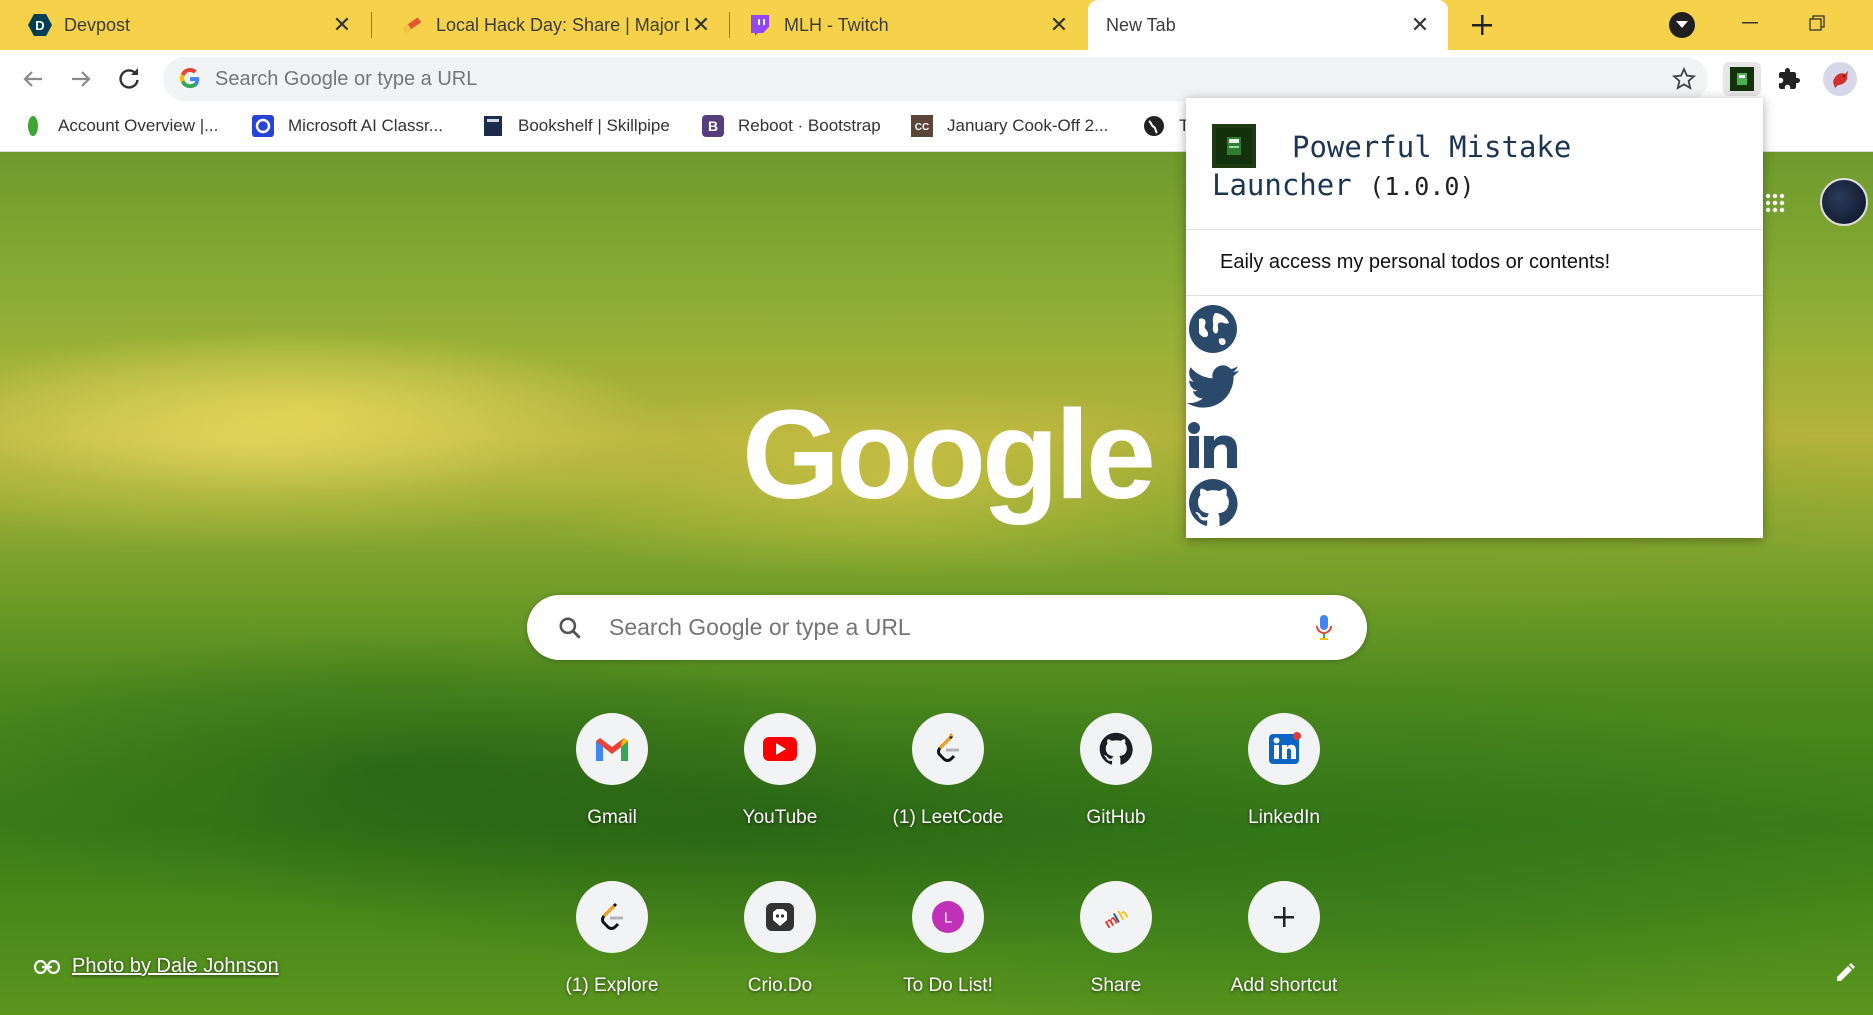  I want to click on twitter-link, so click(1213, 387).